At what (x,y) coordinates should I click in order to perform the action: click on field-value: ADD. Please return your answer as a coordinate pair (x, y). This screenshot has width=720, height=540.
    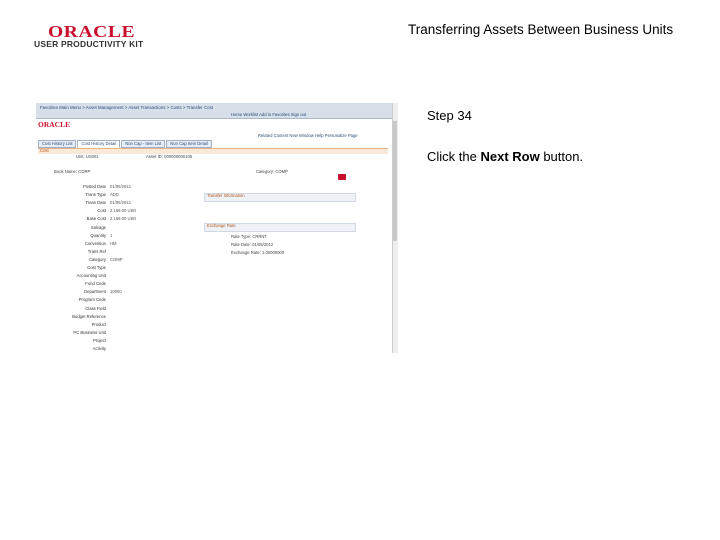
    Looking at the image, I should click on (114, 195).